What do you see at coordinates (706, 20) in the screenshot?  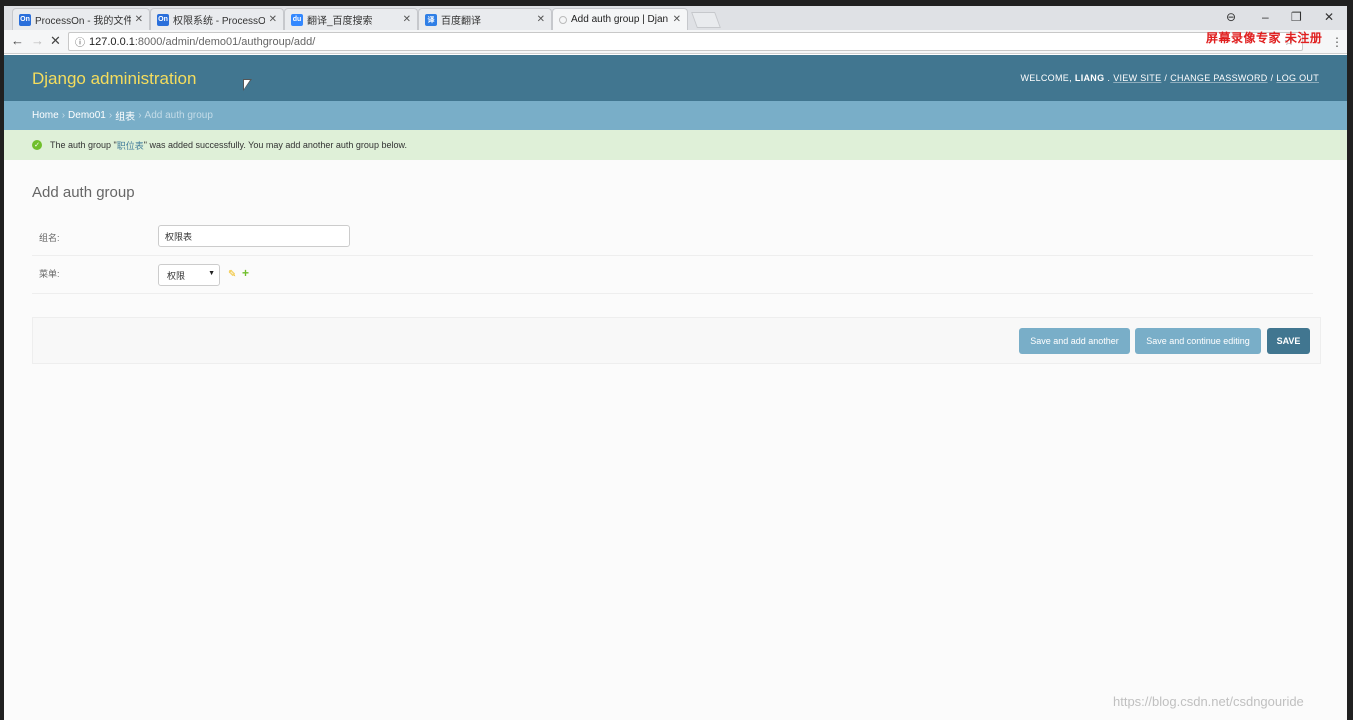 I see `new-tab-button` at bounding box center [706, 20].